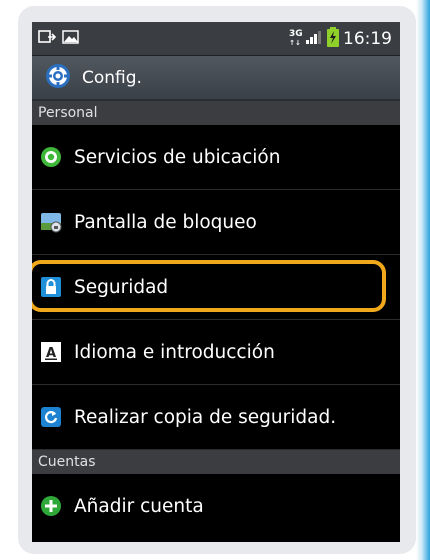  I want to click on status-bar: 3G ↑↓ 16:19, so click(216, 39).